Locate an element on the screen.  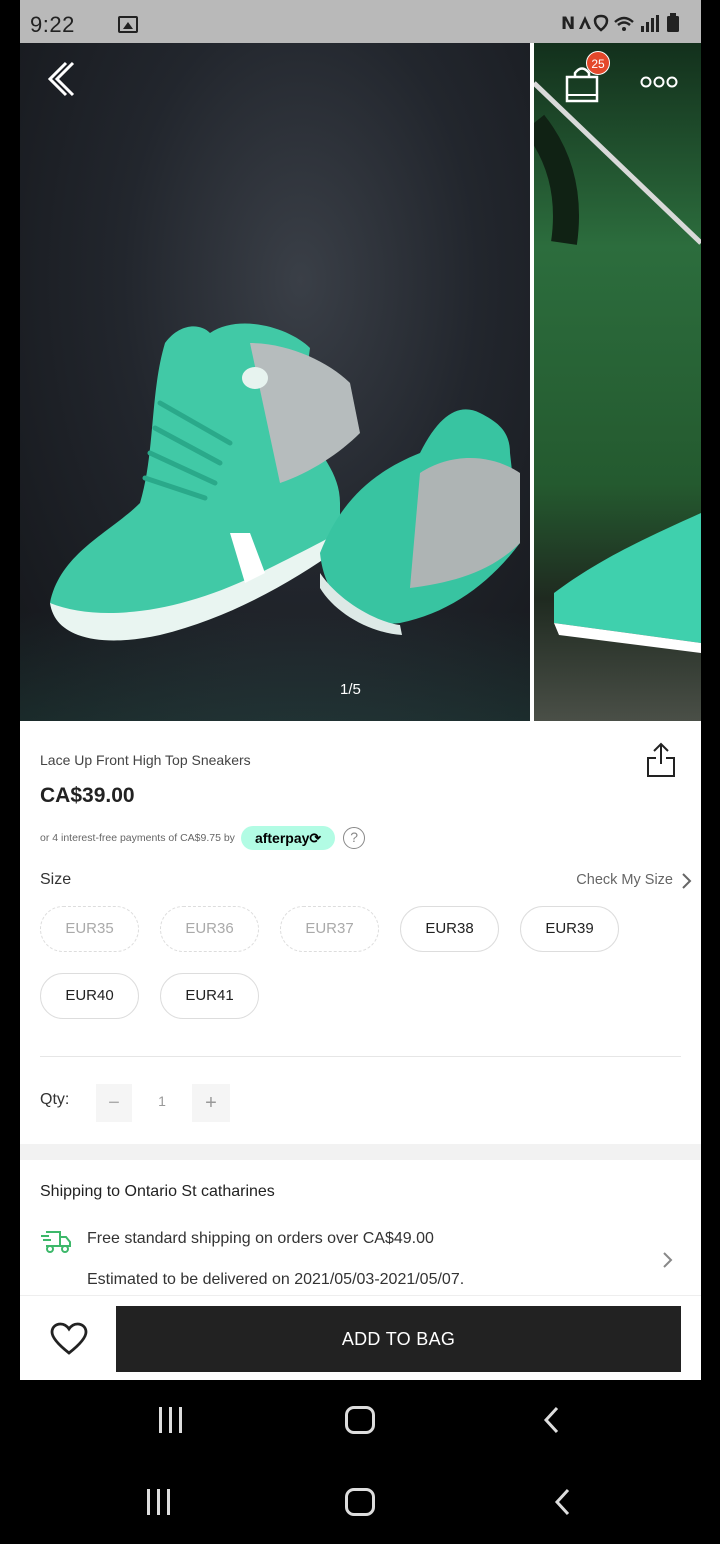
size-option-eur39: EUR39 is located at coordinates (569, 929).